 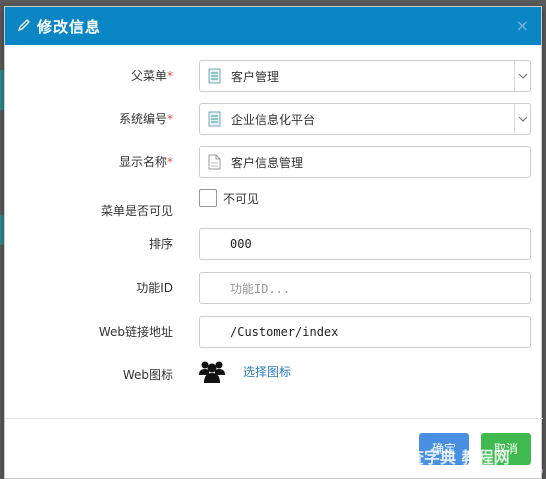 I want to click on users-icon, so click(x=212, y=372).